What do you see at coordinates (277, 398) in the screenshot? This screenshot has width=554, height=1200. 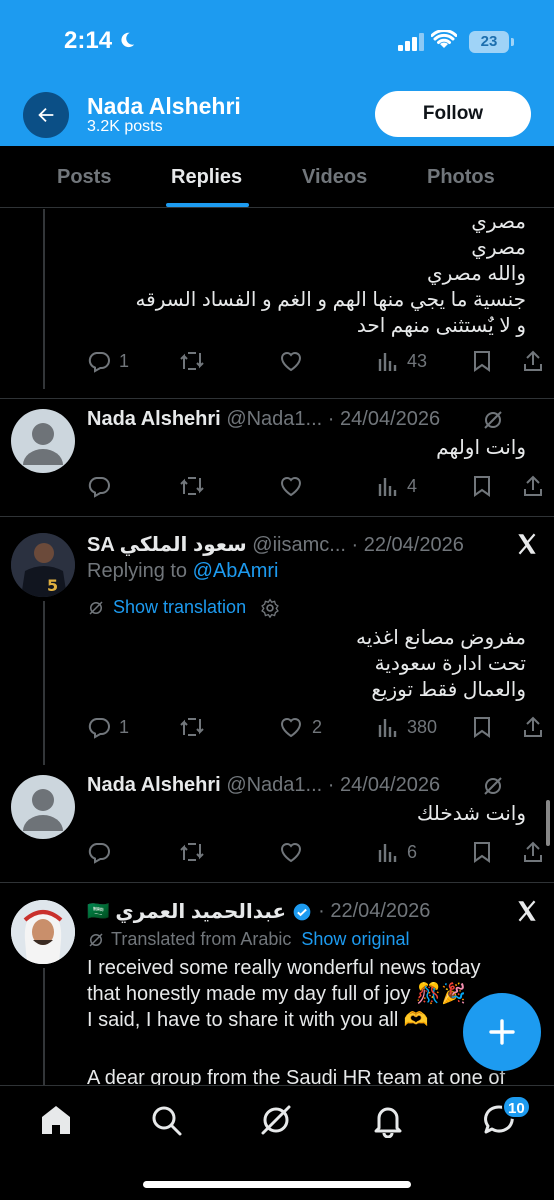 I see `post-divider` at bounding box center [277, 398].